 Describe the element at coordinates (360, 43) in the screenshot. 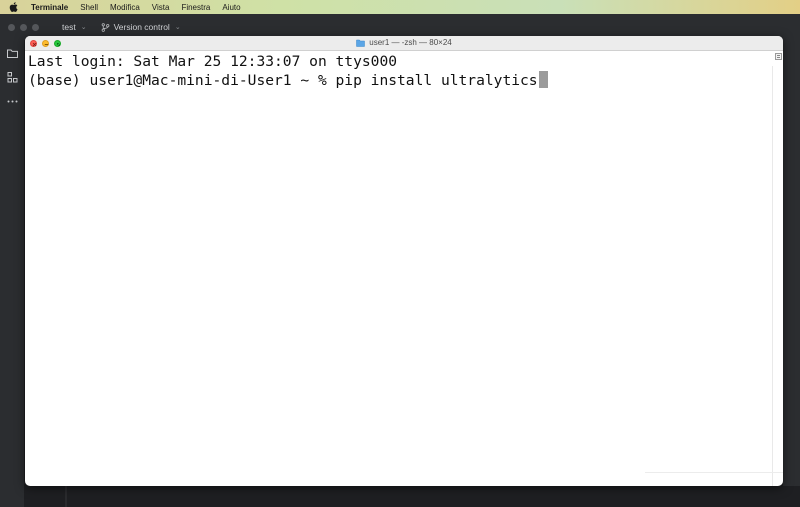

I see `home-folder-icon` at that location.